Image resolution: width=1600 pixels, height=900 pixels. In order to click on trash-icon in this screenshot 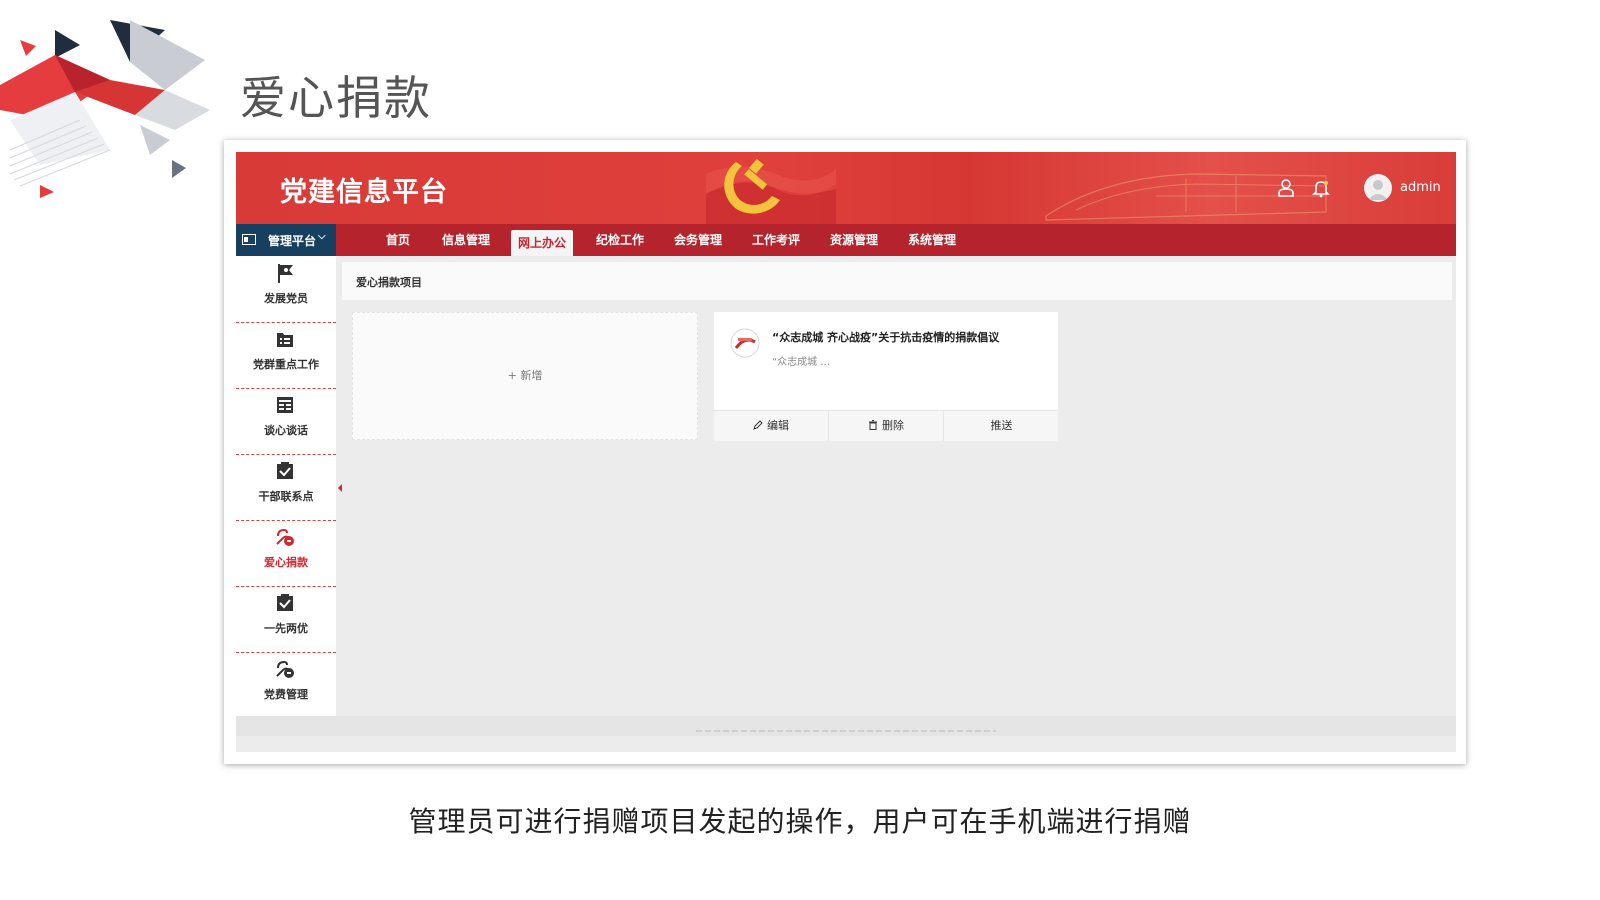, I will do `click(873, 425)`.